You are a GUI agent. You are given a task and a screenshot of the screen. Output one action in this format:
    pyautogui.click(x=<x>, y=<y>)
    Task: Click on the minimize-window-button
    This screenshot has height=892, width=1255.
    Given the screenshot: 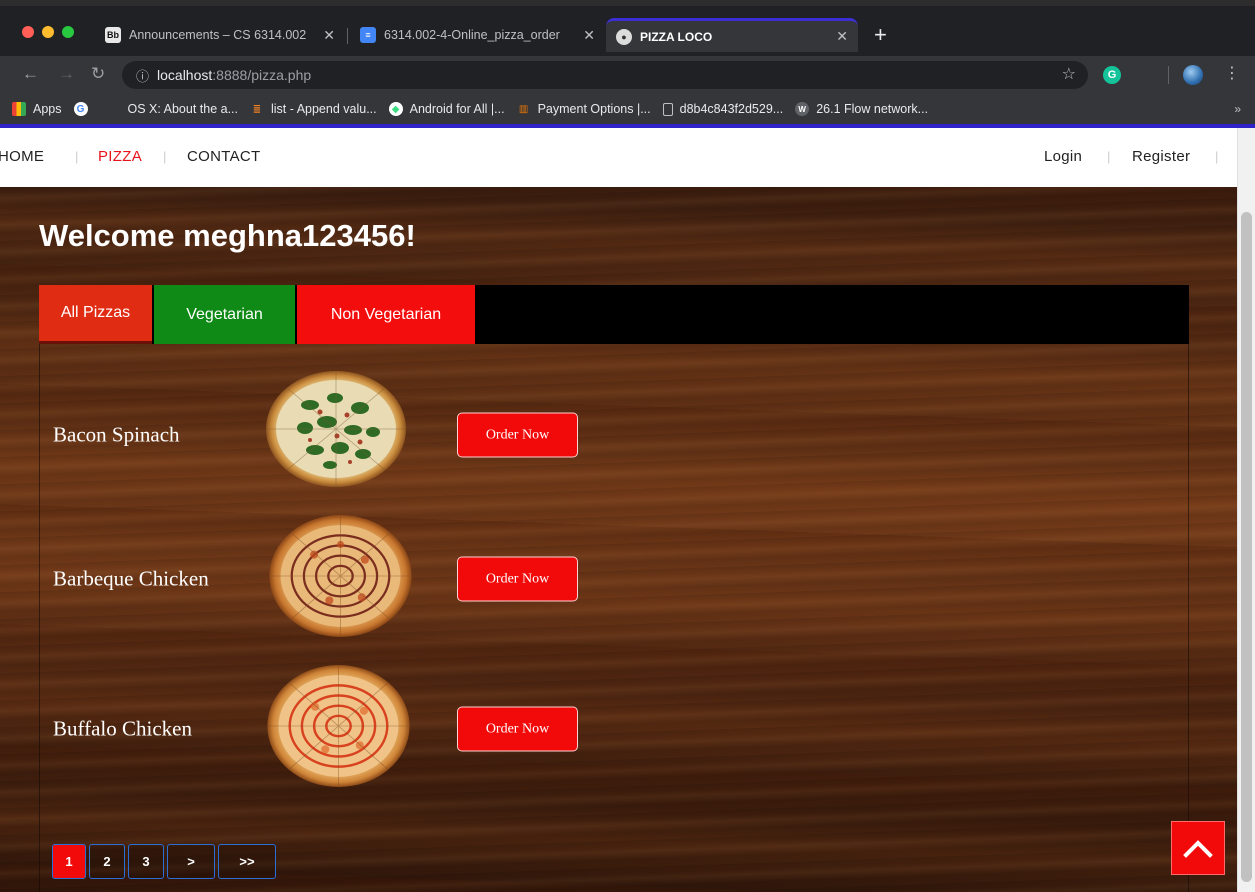 What is the action you would take?
    pyautogui.click(x=48, y=32)
    